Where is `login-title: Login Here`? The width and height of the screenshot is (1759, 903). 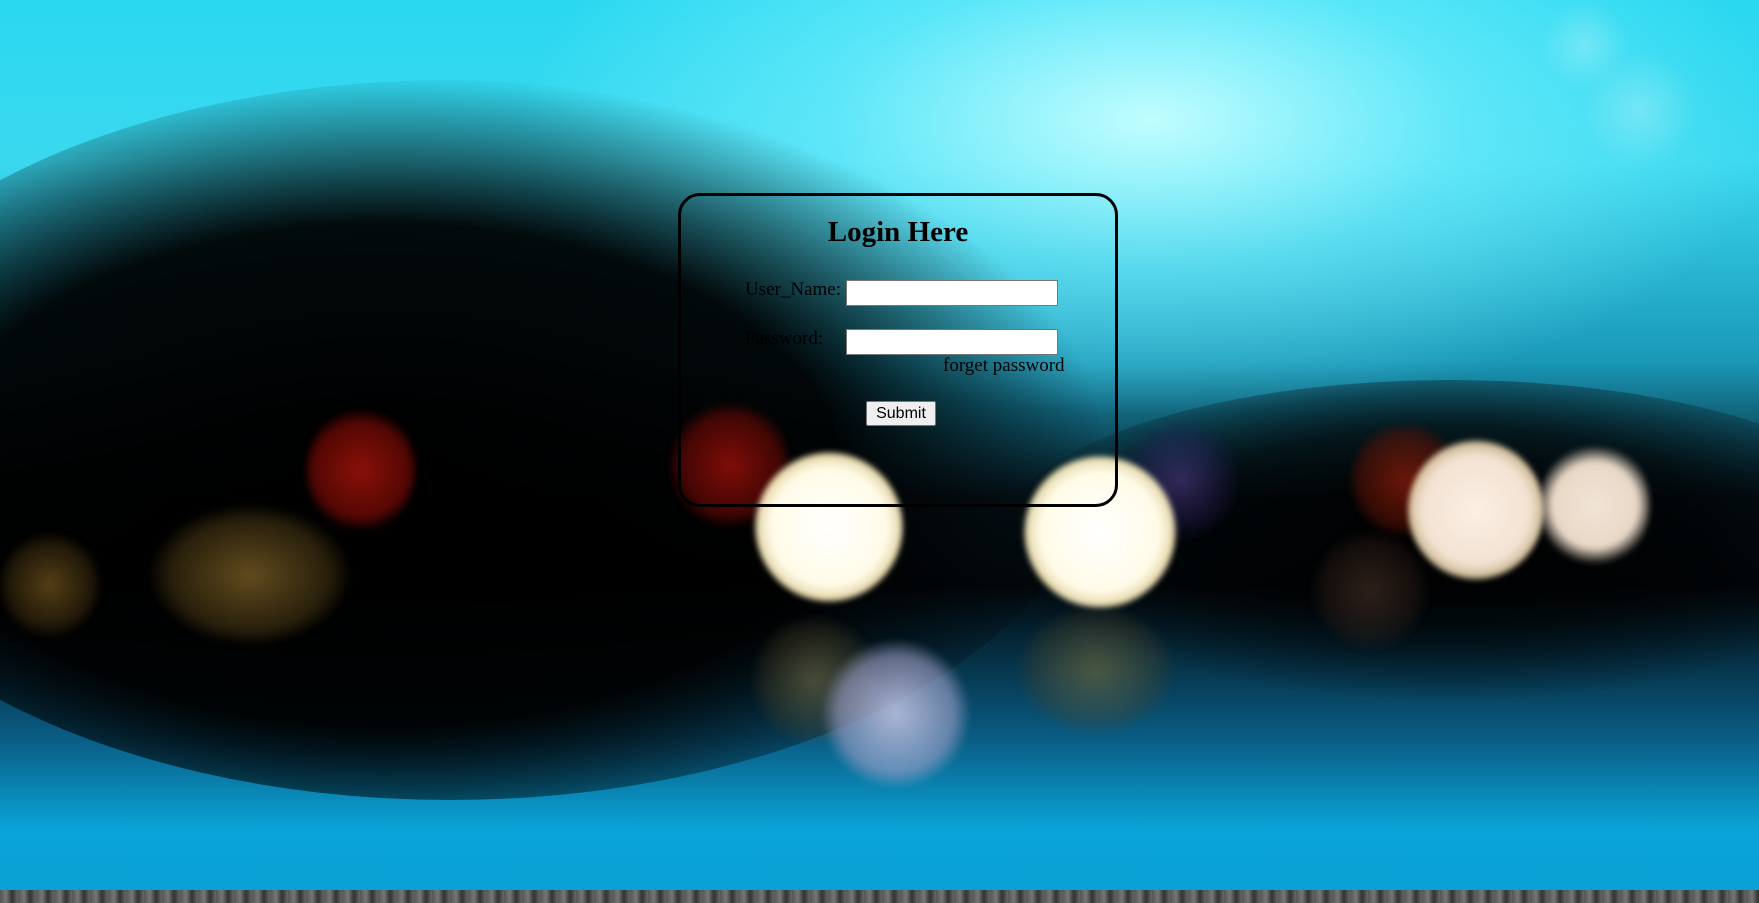 login-title: Login Here is located at coordinates (898, 232).